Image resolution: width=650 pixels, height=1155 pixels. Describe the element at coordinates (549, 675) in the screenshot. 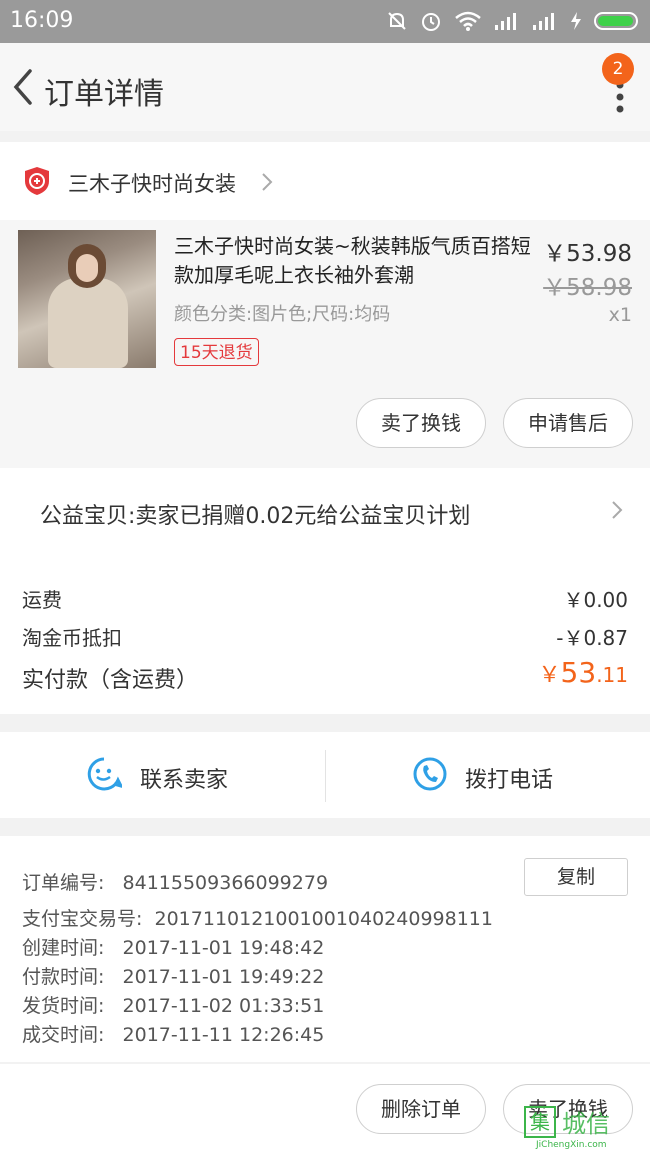

I see `paid-currency: ￥` at that location.